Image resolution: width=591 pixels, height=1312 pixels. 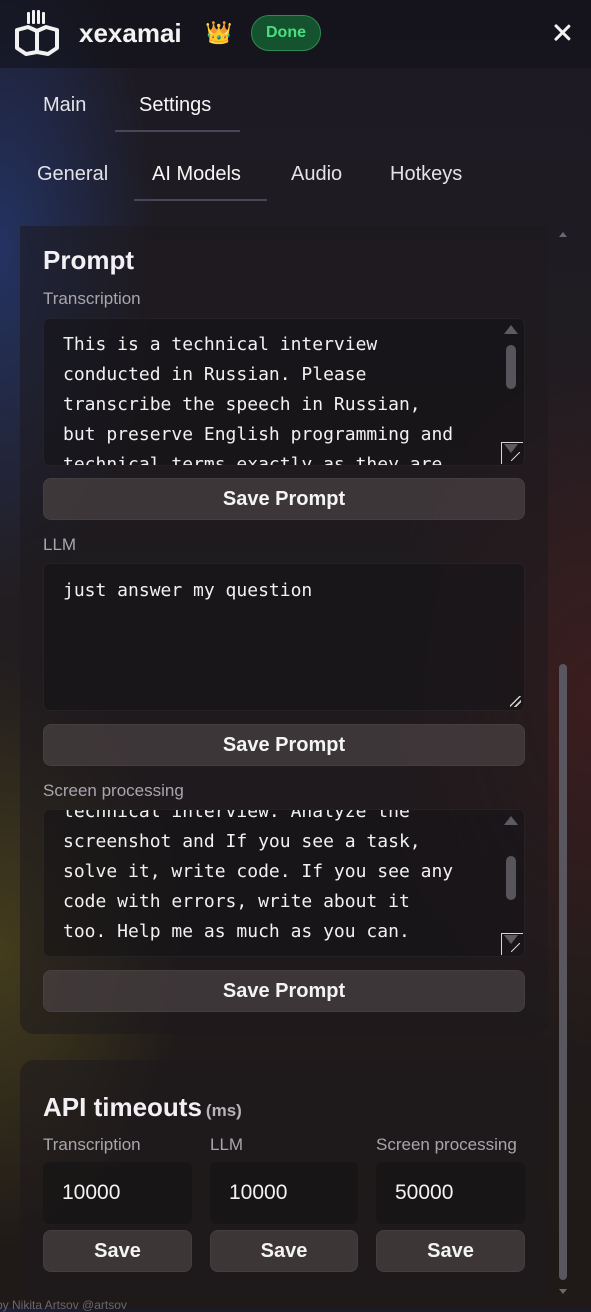 I want to click on llm-prompt-textarea: just answer my question, so click(x=284, y=637).